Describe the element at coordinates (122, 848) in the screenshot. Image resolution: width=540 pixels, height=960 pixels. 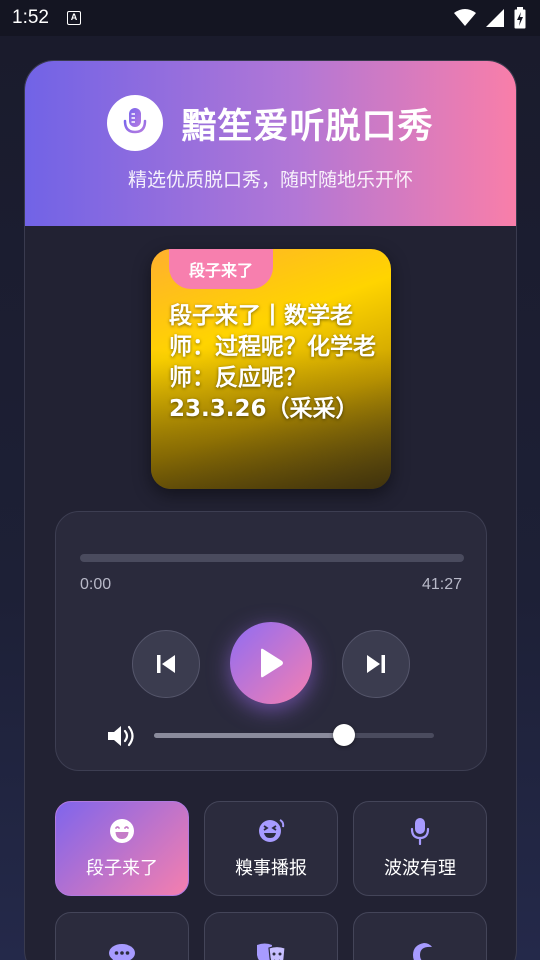
I see `category-duanzilaile: 段子来了` at that location.